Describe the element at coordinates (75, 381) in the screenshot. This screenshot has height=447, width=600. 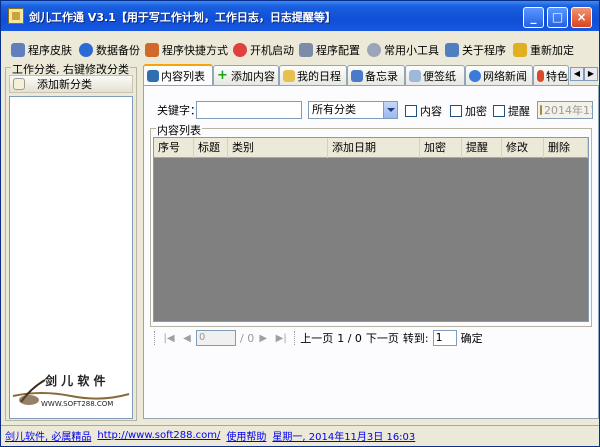
I see `logo-title: 剑 儿 软 件` at that location.